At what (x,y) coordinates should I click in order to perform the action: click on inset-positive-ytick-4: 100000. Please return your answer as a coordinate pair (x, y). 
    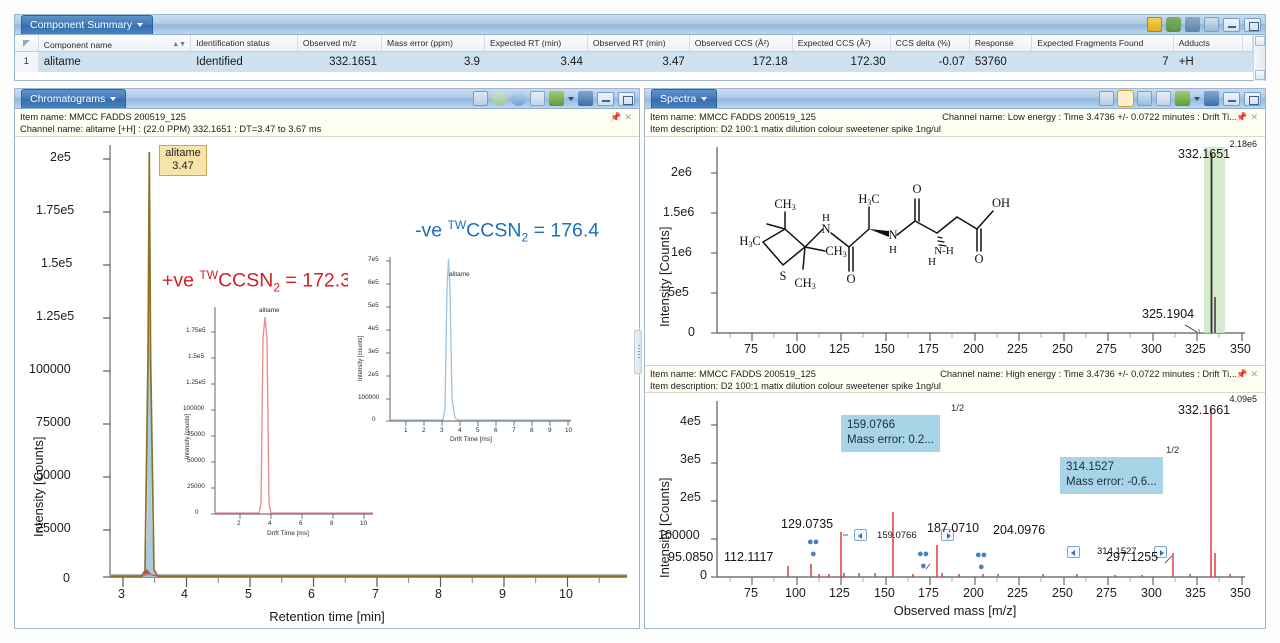
    Looking at the image, I should click on (194, 408).